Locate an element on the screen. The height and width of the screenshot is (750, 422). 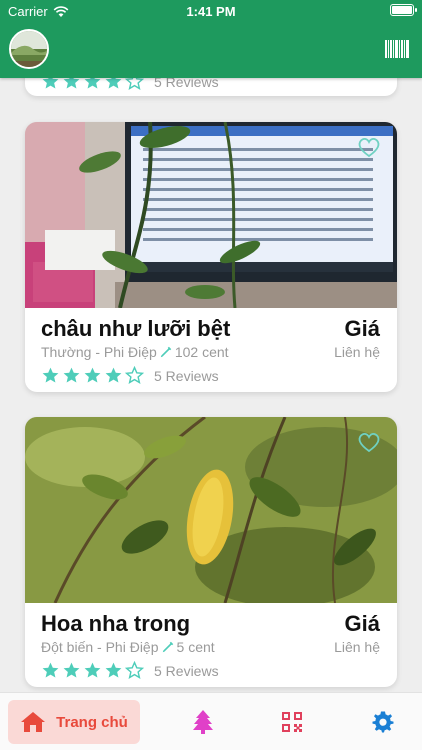
product-category: Thường - Phi Điệp is located at coordinates (99, 352).